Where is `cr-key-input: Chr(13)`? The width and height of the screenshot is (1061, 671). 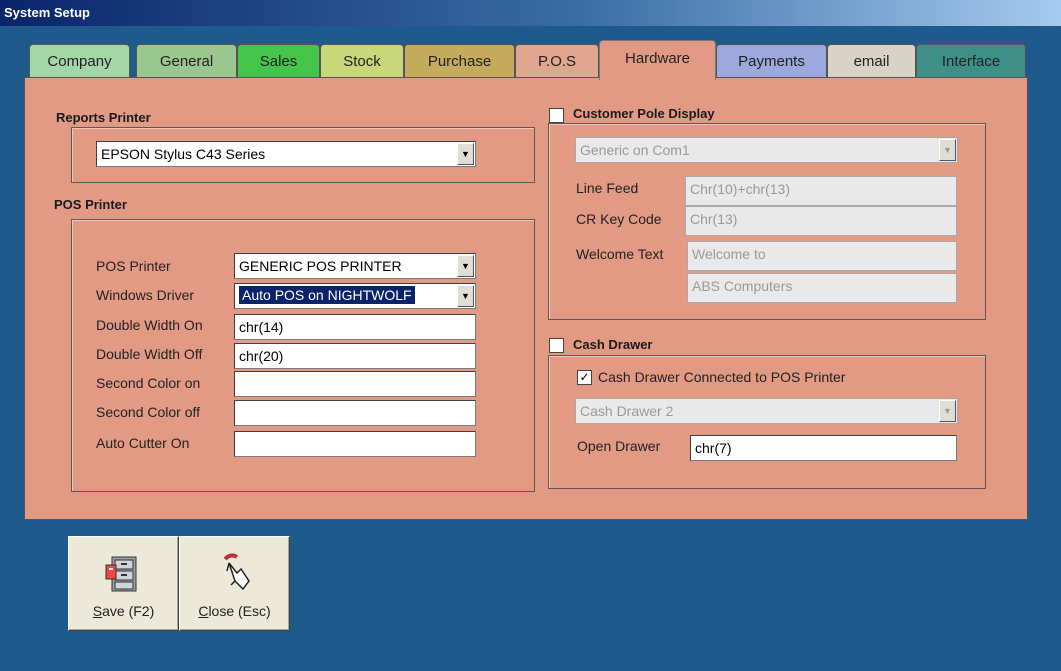 cr-key-input: Chr(13) is located at coordinates (821, 221).